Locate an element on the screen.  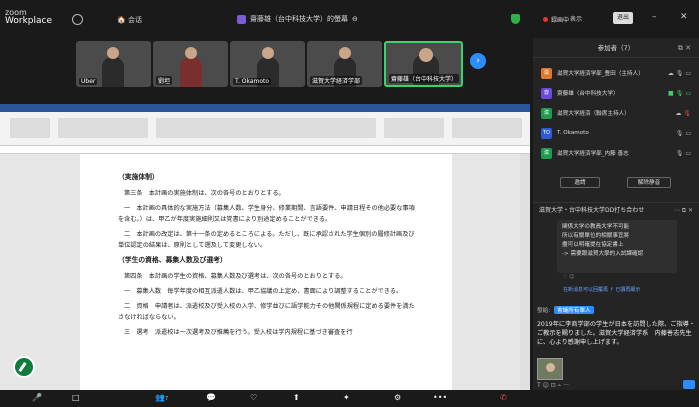
participant-status-icons: ☁🎙 is located at coordinates (684, 113).